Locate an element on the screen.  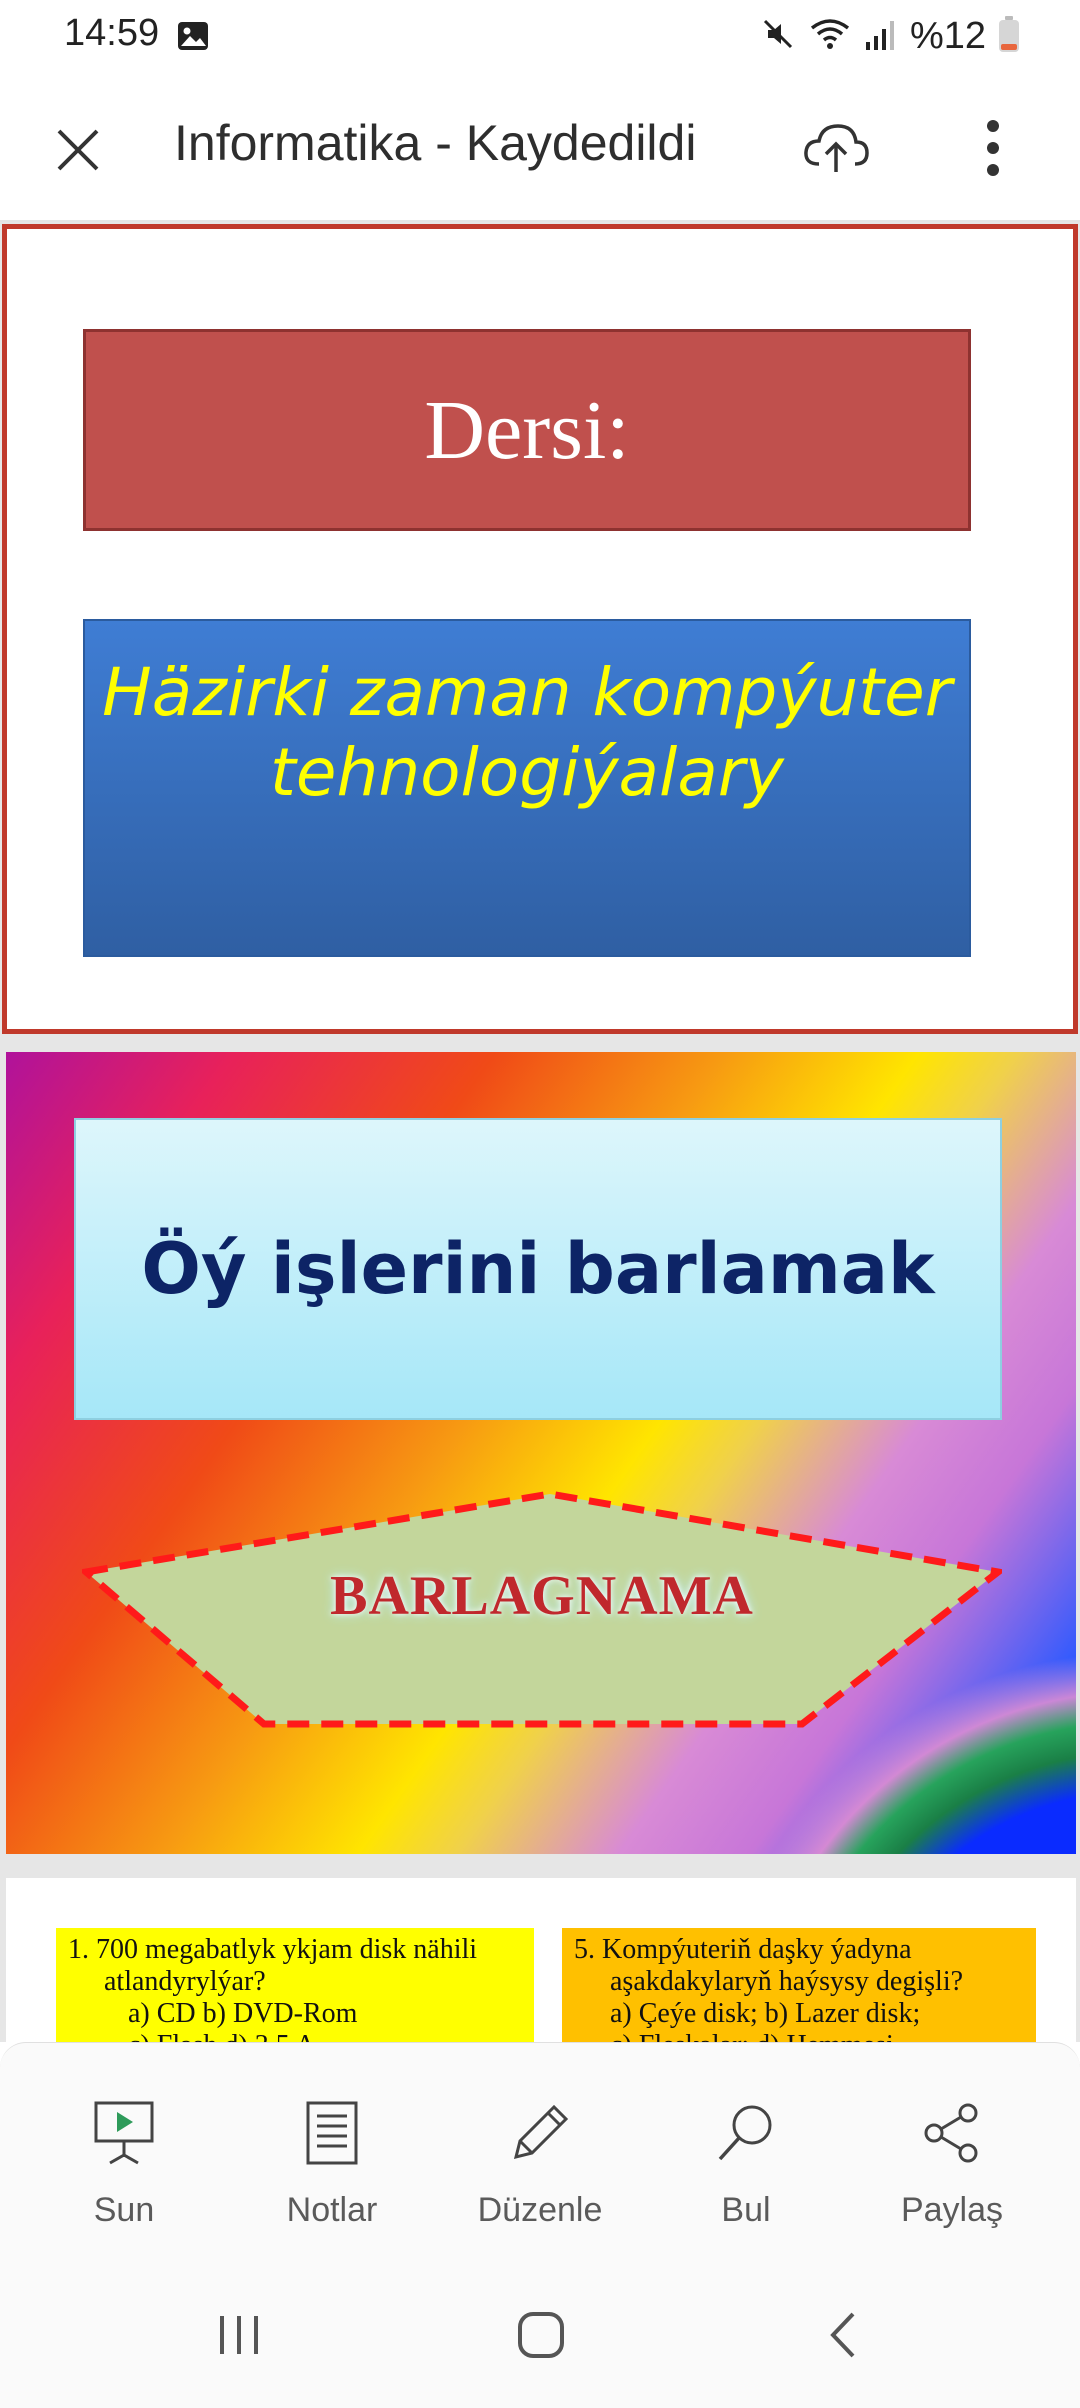
slide-1-title-box: Dersi: is located at coordinates (527, 430).